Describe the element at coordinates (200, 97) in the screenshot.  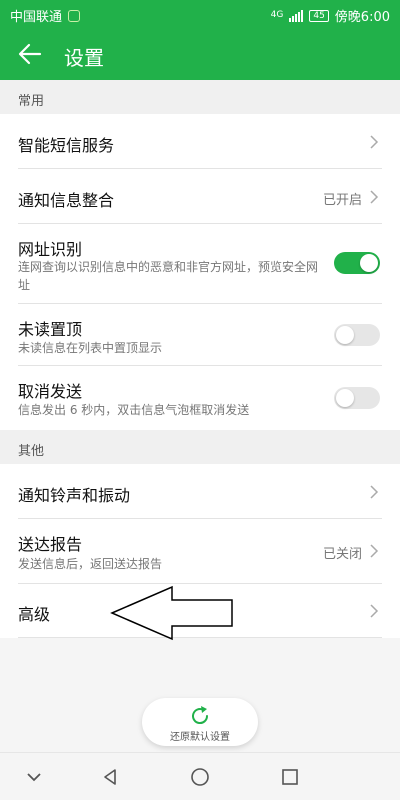
I see `section-header-common: 常用` at that location.